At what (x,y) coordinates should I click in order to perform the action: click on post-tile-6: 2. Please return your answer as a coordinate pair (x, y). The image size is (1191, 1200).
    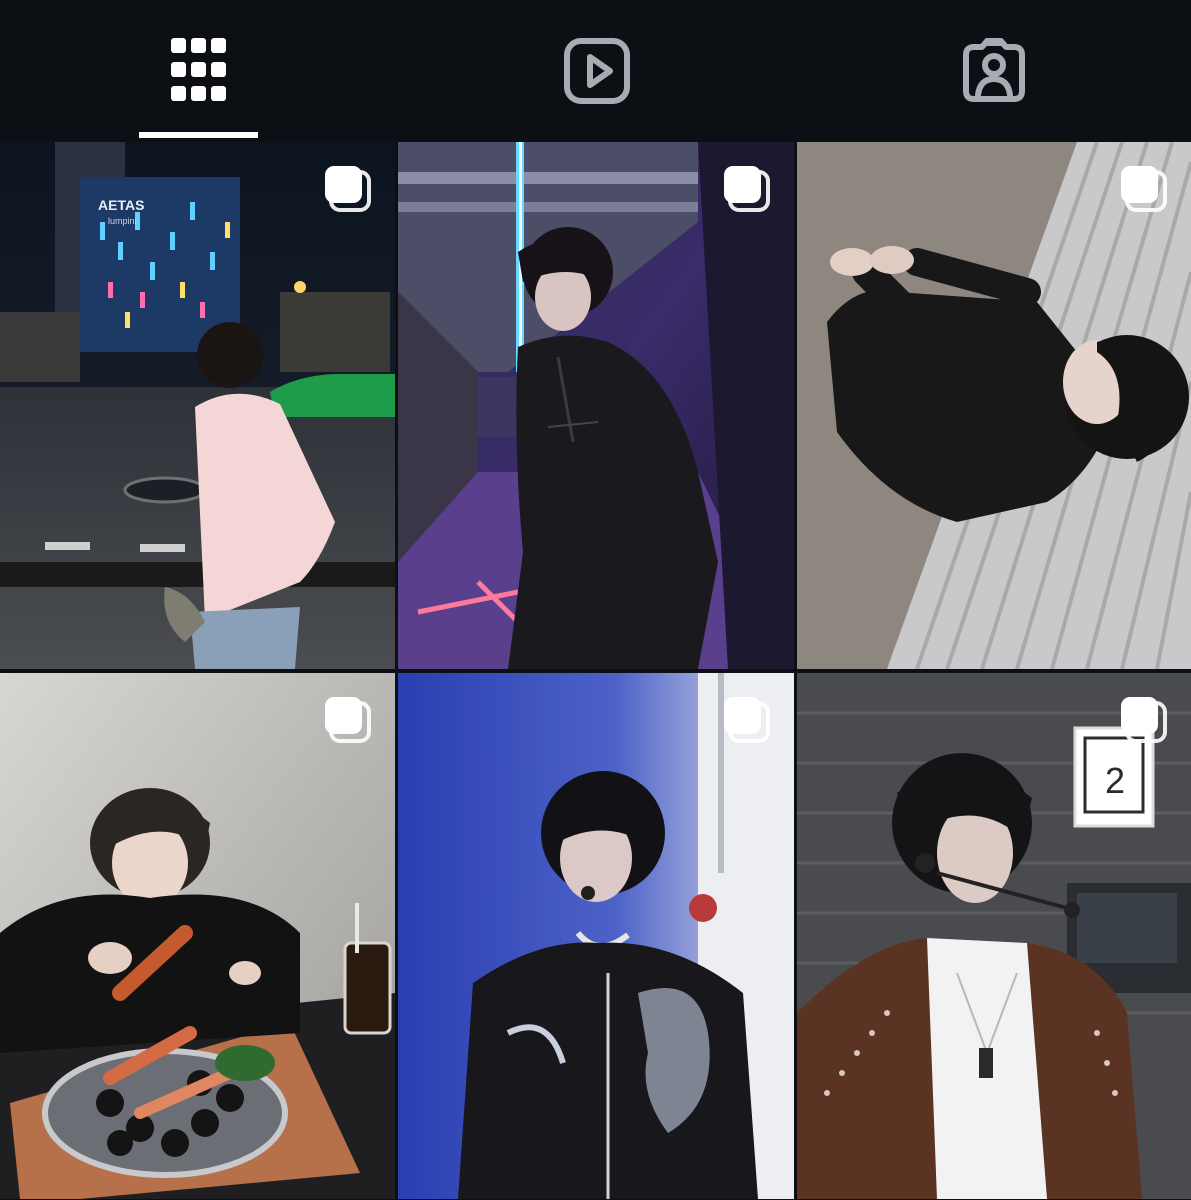
    Looking at the image, I should click on (994, 936).